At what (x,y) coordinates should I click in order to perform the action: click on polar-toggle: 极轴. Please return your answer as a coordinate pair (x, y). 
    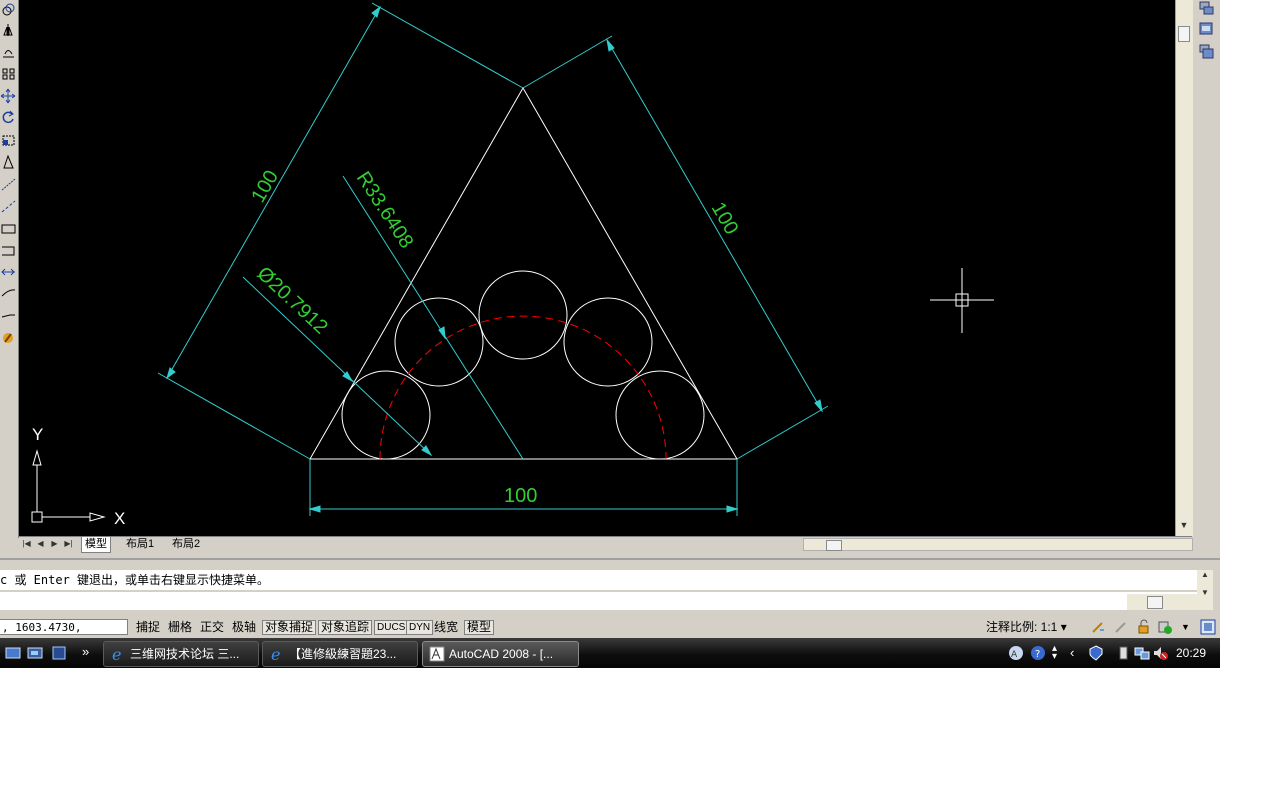
    Looking at the image, I should click on (244, 627).